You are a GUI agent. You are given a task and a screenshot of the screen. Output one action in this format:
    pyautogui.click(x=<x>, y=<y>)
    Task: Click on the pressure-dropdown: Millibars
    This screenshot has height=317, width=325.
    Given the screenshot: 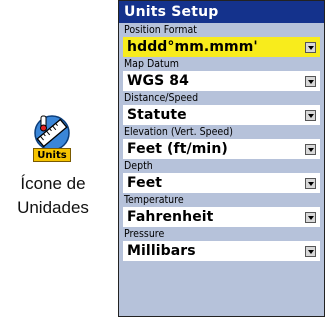 What is the action you would take?
    pyautogui.click(x=221, y=251)
    